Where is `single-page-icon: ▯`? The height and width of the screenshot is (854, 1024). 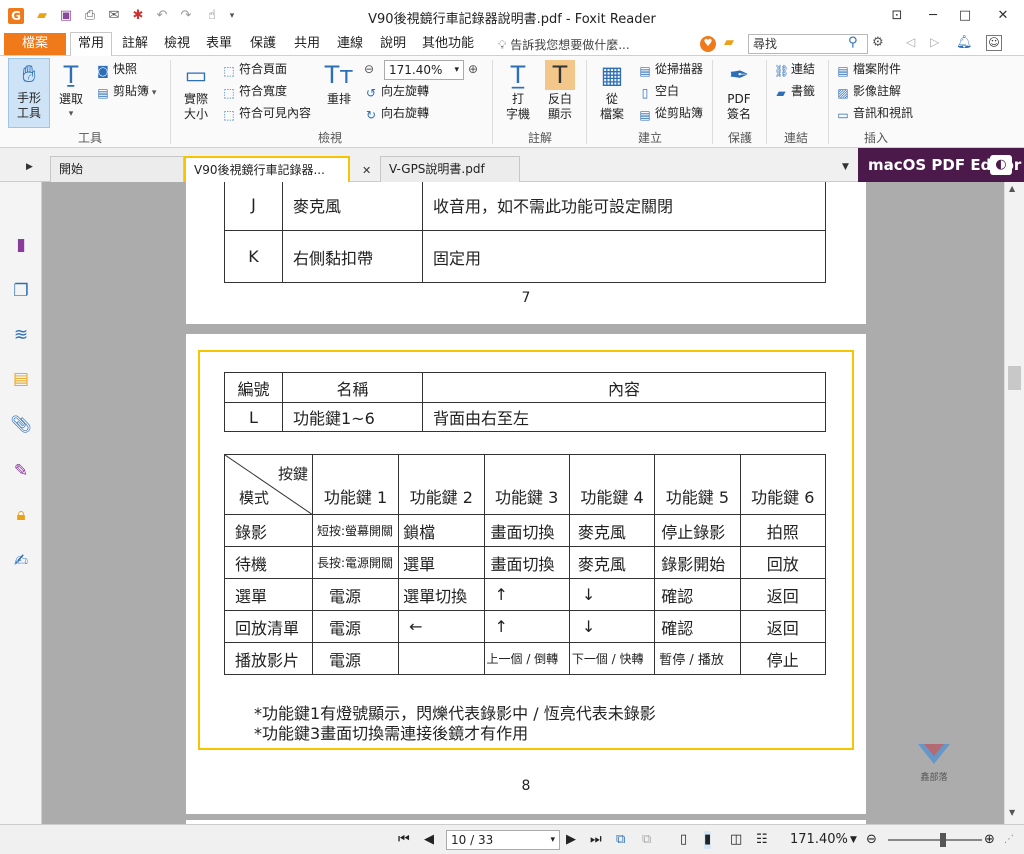 single-page-icon: ▯ is located at coordinates (683, 840).